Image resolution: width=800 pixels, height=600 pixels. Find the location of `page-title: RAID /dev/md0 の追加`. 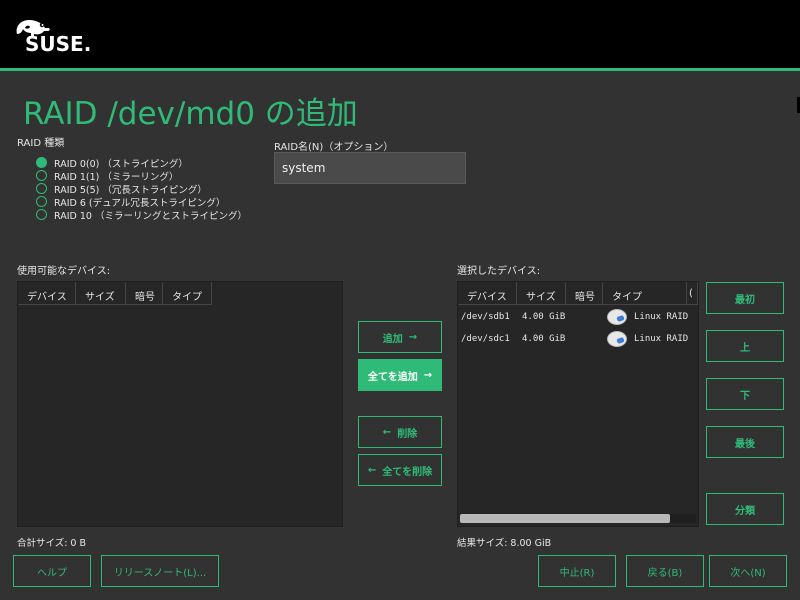

page-title: RAID /dev/md0 の追加 is located at coordinates (190, 114).